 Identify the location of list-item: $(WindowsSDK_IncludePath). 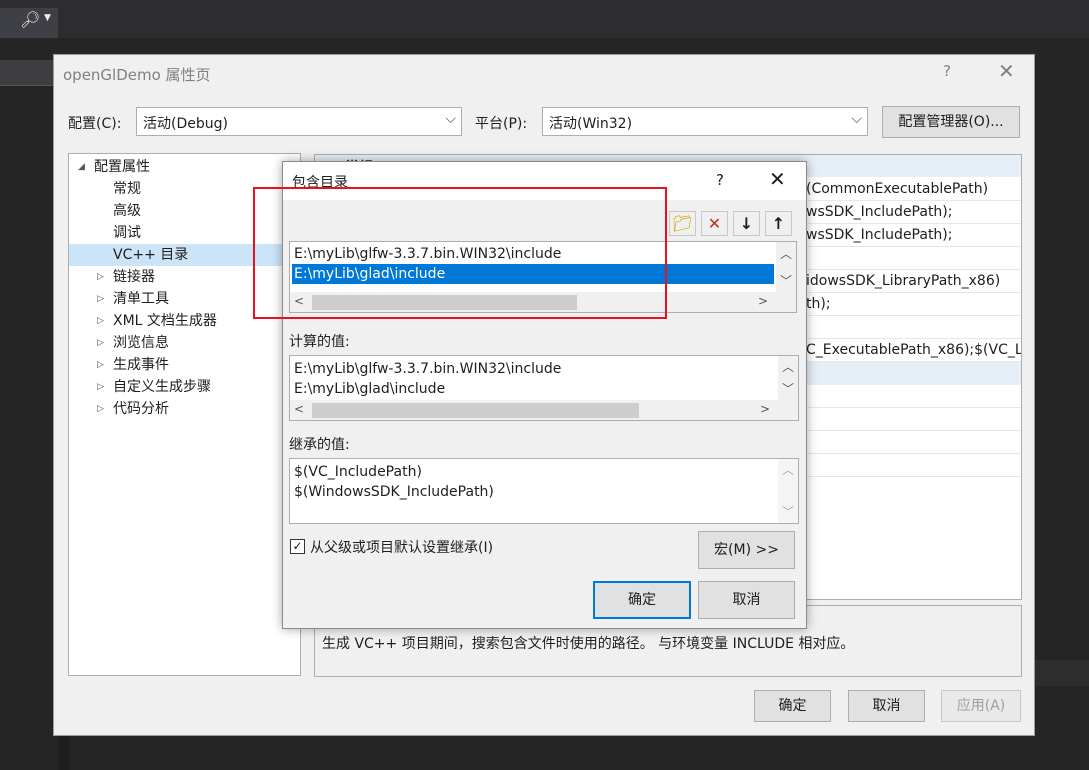
(394, 492).